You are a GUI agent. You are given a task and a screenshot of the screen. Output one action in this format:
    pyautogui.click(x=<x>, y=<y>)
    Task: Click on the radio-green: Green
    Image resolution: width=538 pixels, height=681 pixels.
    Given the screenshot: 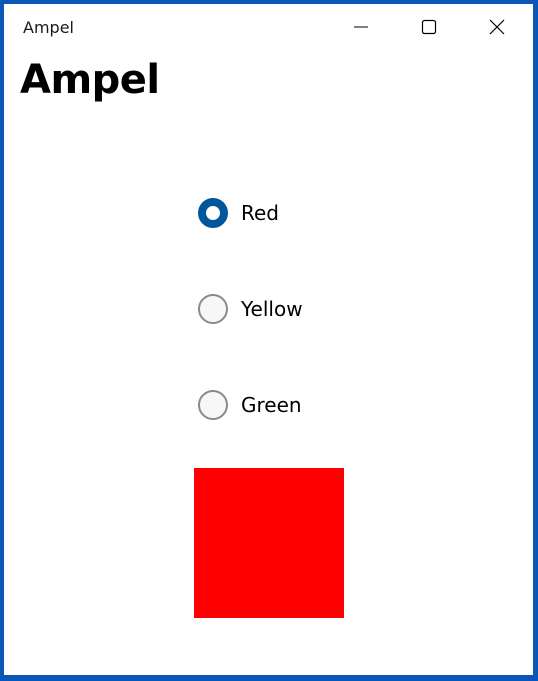 What is the action you would take?
    pyautogui.click(x=250, y=405)
    